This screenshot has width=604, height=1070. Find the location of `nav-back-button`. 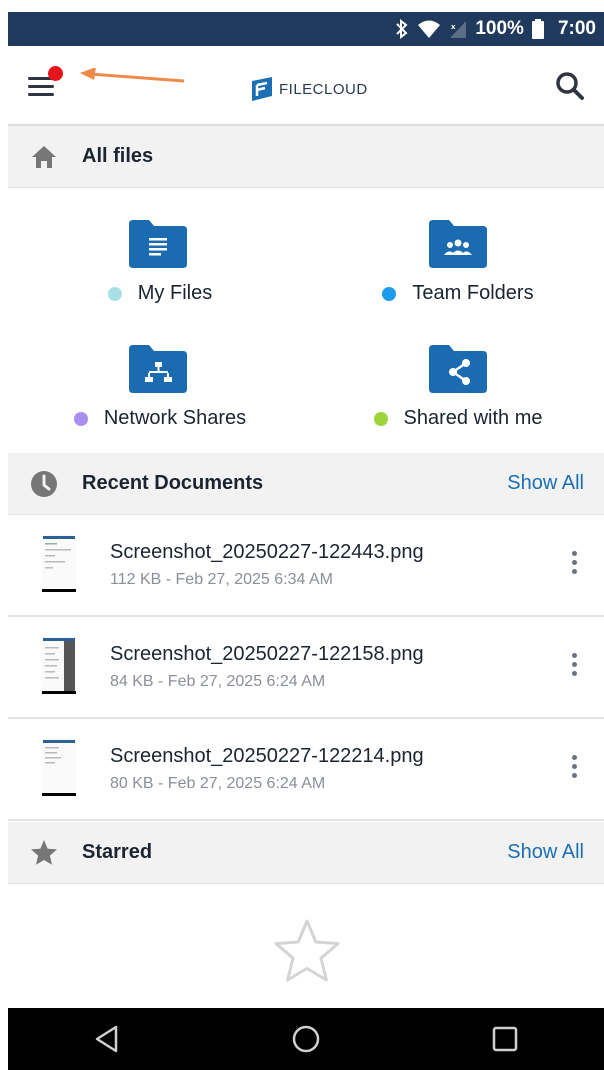

nav-back-button is located at coordinates (107, 1039).